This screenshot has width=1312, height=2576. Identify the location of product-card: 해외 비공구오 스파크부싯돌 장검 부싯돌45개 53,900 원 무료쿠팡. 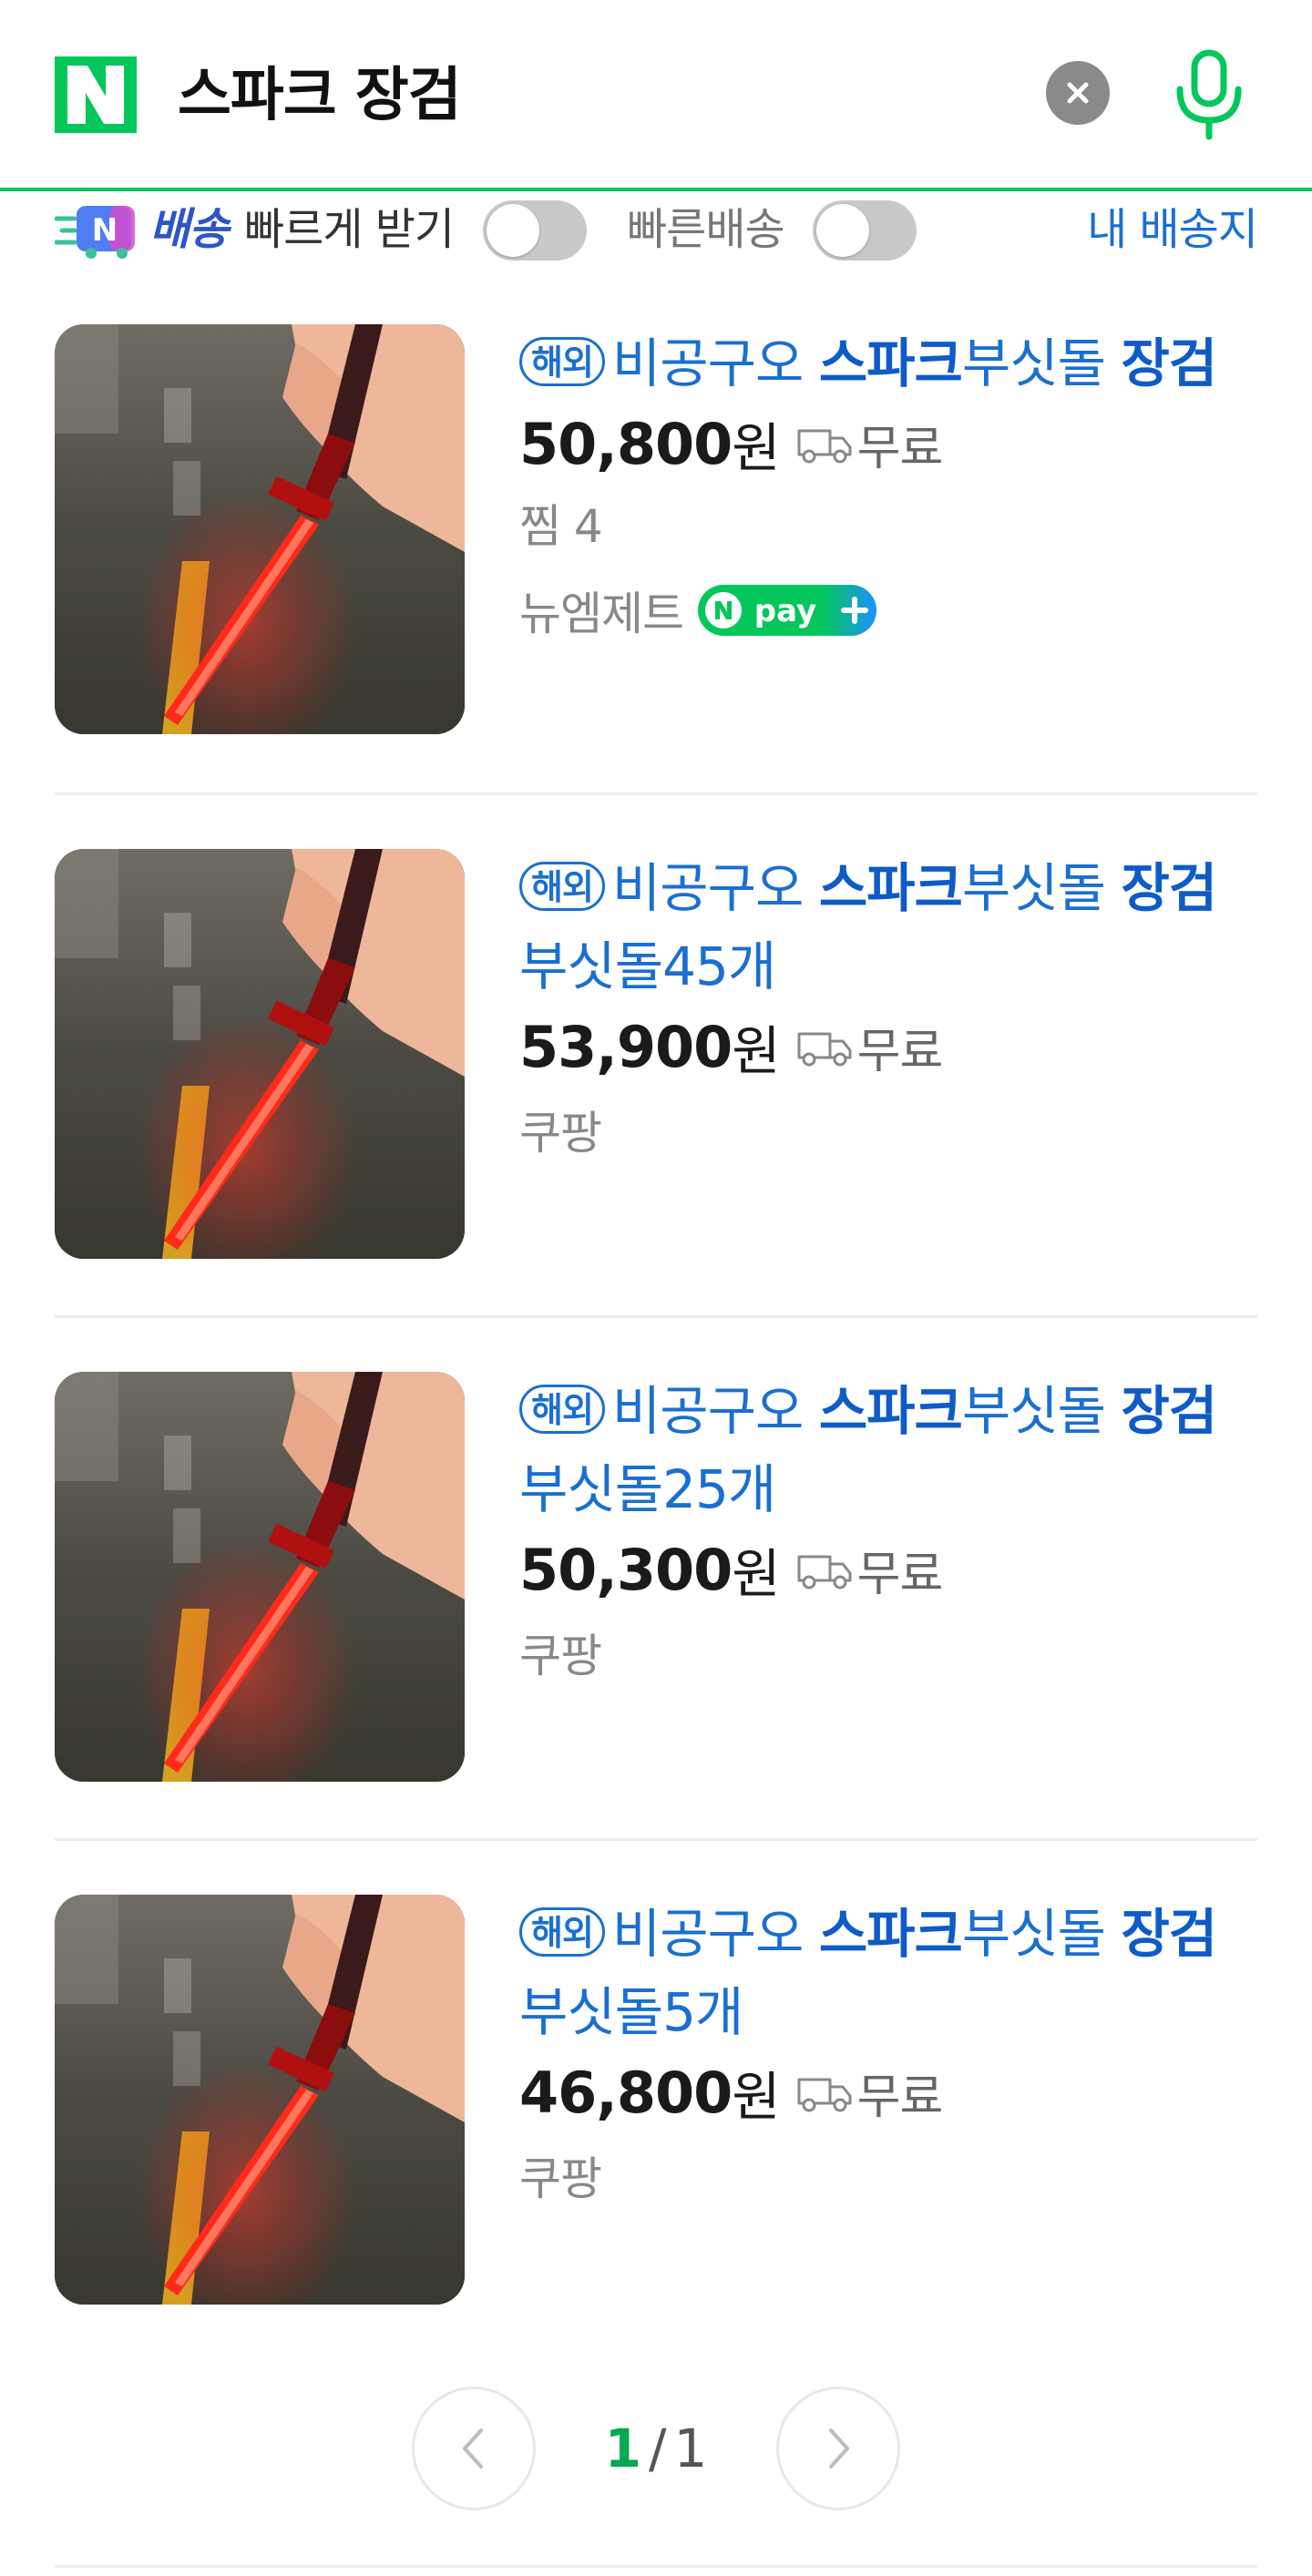
(656, 1054).